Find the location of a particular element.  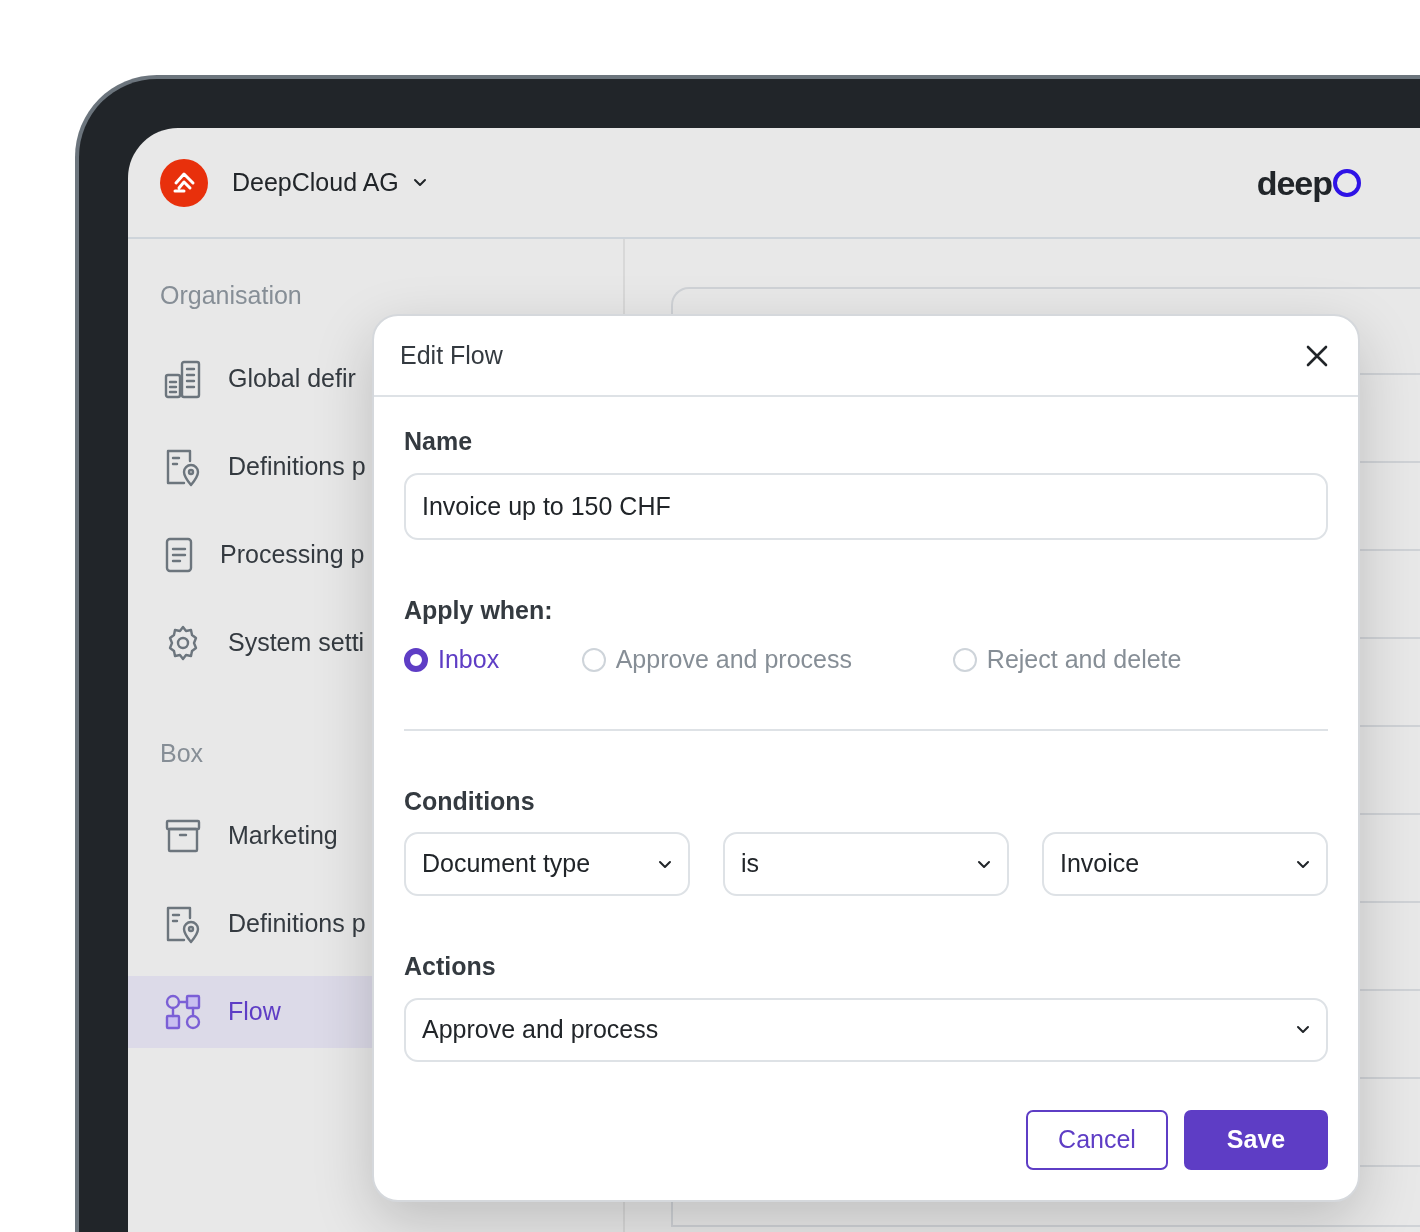

section-heading: Box is located at coordinates (182, 753).